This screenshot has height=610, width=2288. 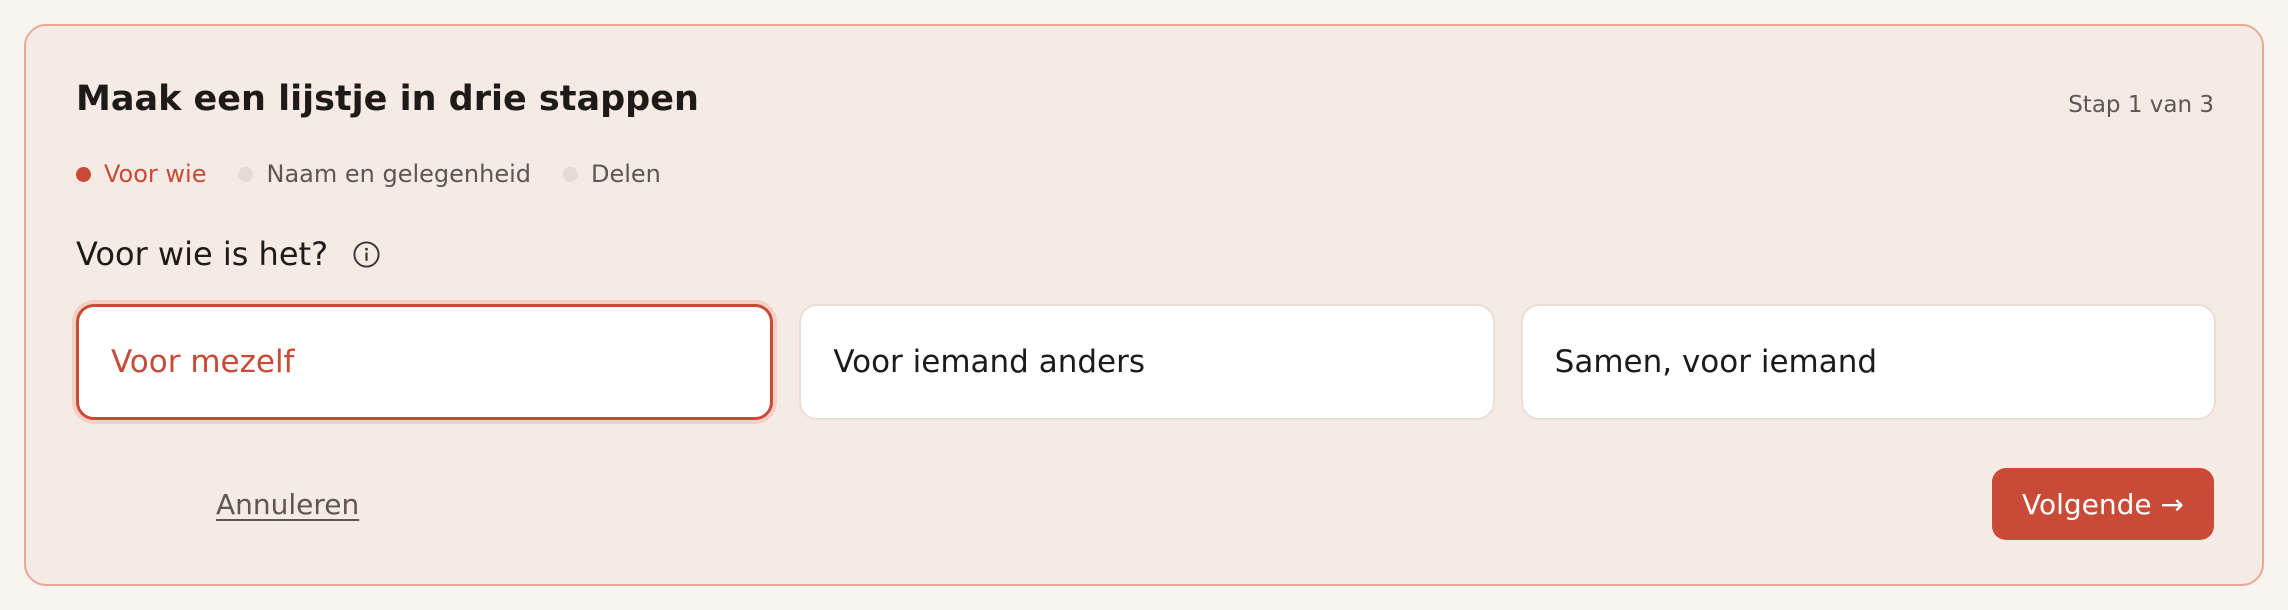 What do you see at coordinates (387, 99) in the screenshot?
I see `wizard-title: Maak een lijstje in drie stappen` at bounding box center [387, 99].